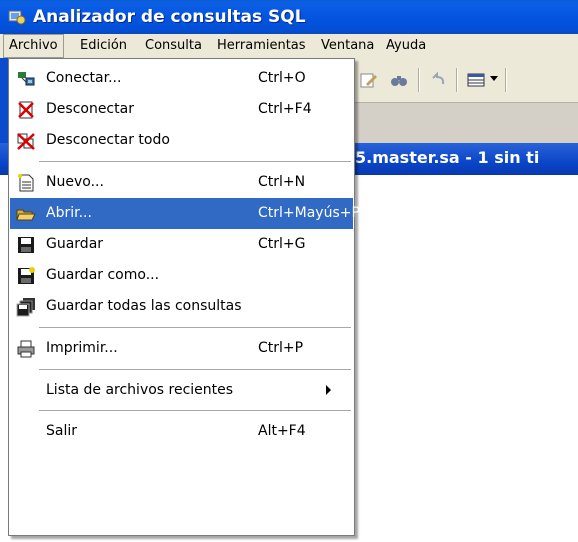  What do you see at coordinates (75, 244) in the screenshot?
I see `menu-item-label: Guardar` at bounding box center [75, 244].